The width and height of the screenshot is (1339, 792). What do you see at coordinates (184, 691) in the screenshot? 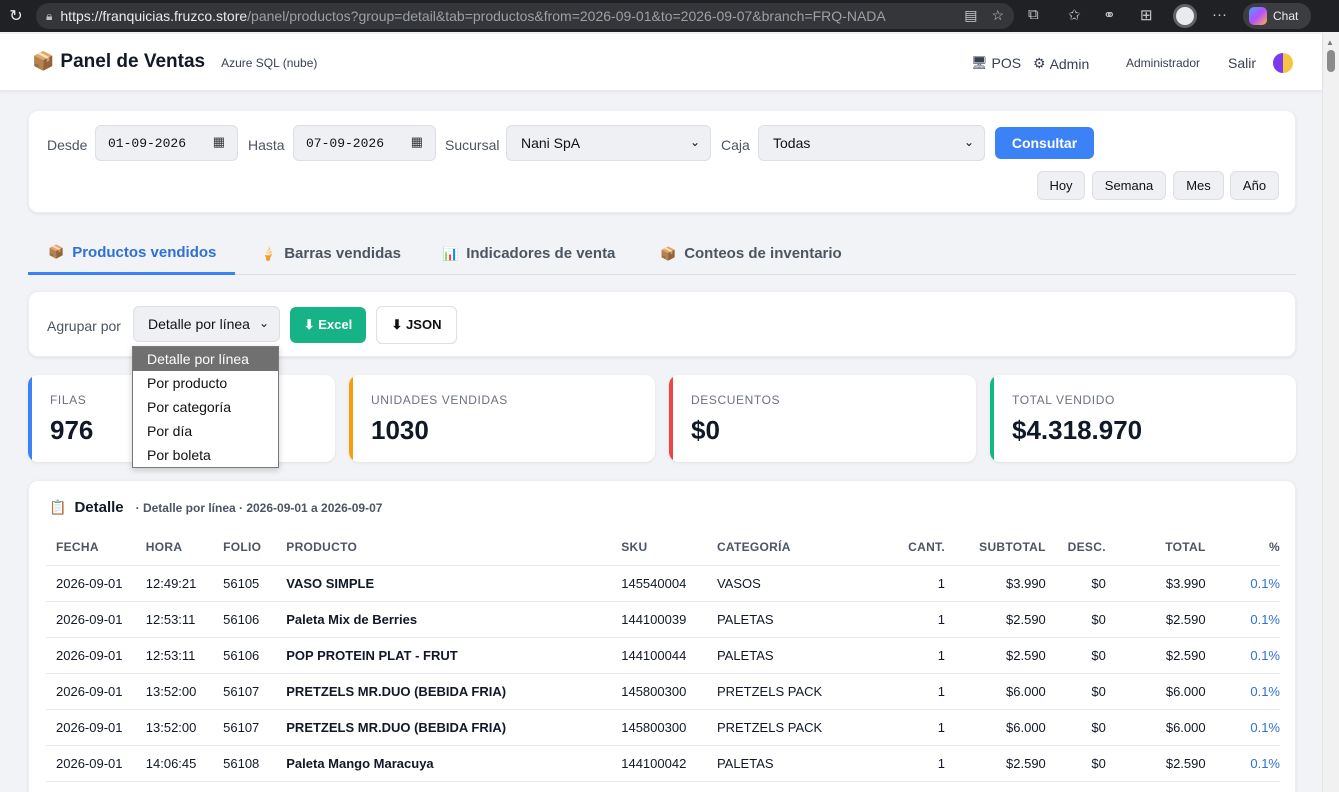
I see `cell-hora: 13:52:00` at bounding box center [184, 691].